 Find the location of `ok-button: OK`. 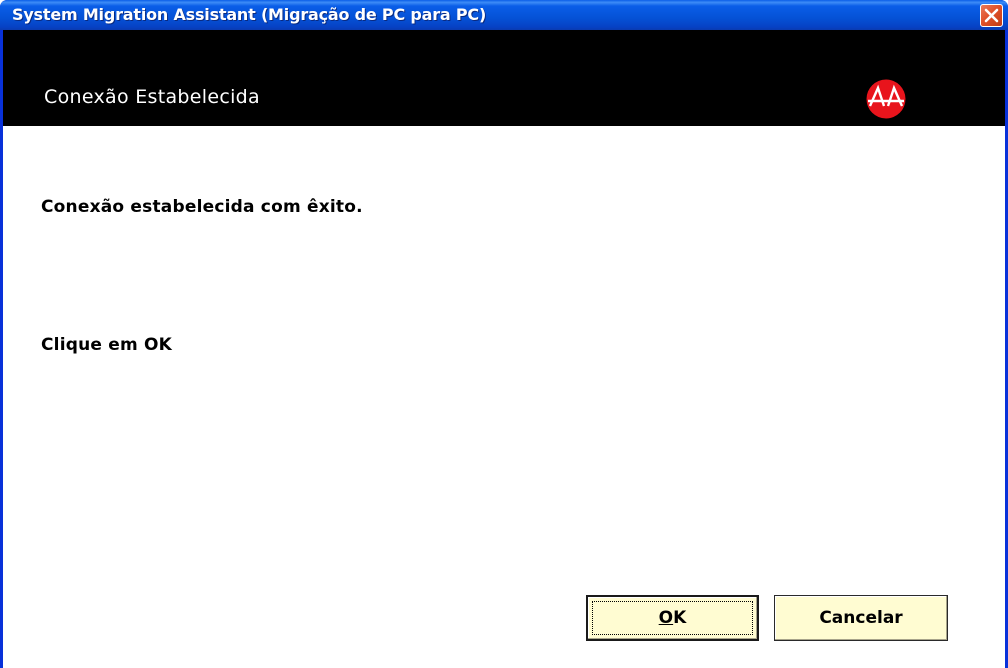

ok-button: OK is located at coordinates (672, 618).